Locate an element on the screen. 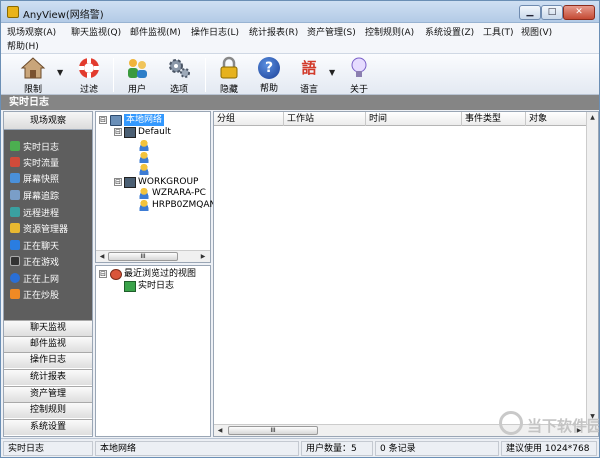  observe-item-snapshot: 屏幕快照 is located at coordinates (34, 180).